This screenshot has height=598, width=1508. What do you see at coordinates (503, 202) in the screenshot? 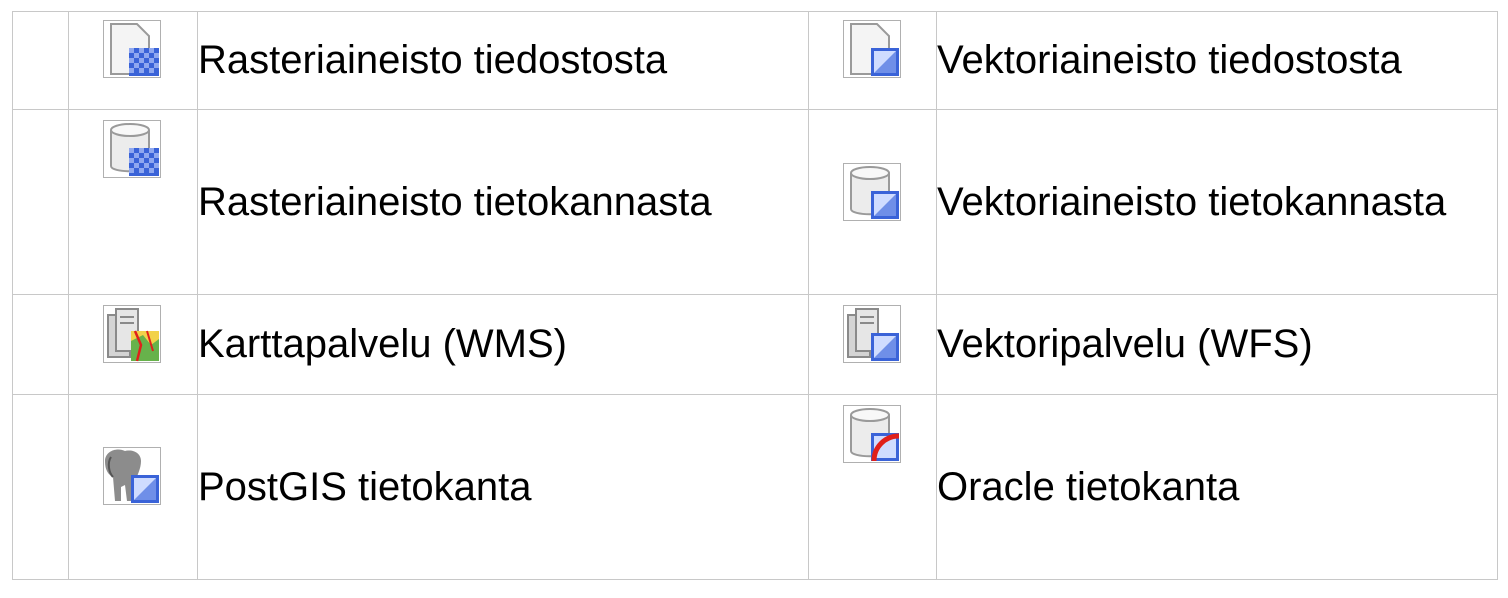
I see `source-label: Rasteriaineisto tietokannasta` at bounding box center [503, 202].